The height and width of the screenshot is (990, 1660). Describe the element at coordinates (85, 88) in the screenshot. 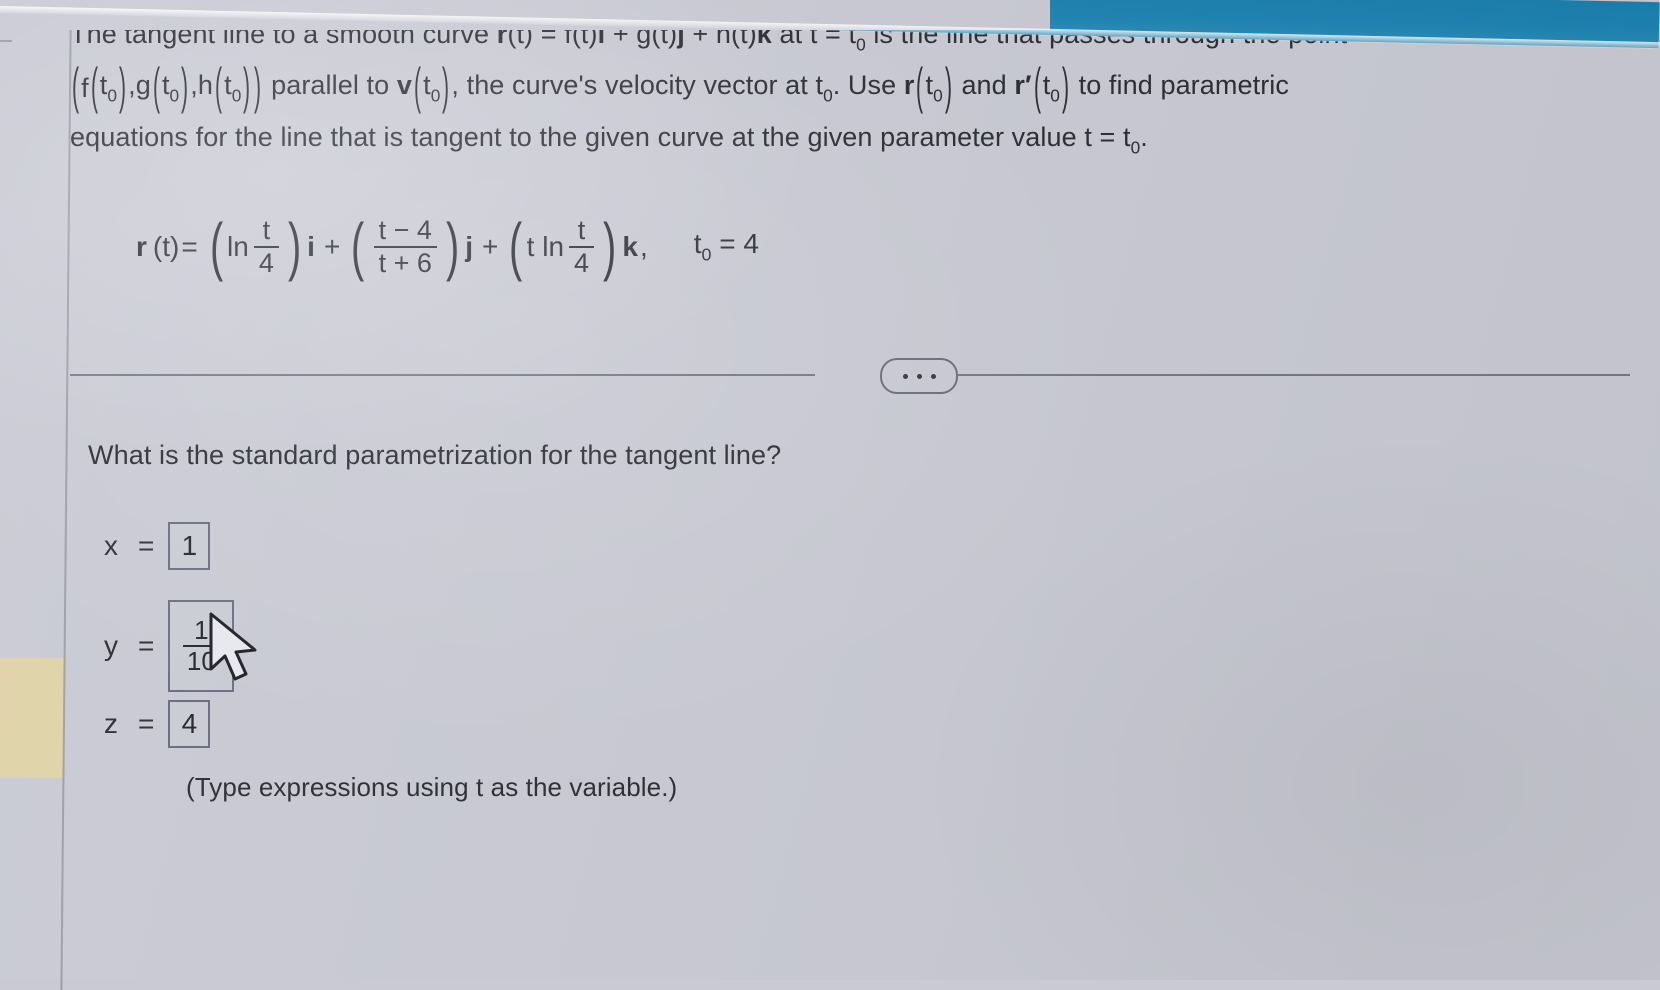

I see `function-f: f` at that location.